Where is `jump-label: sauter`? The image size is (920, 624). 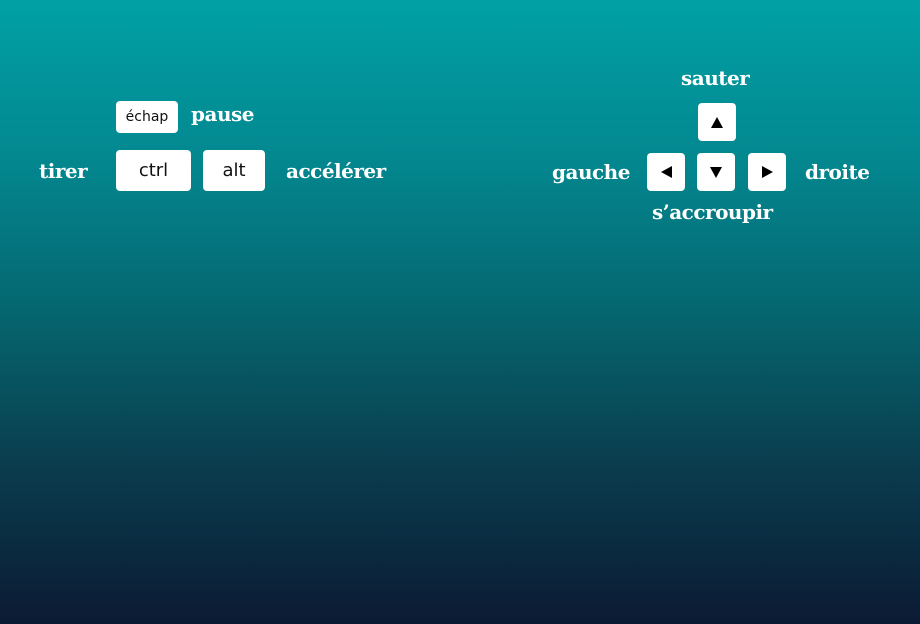 jump-label: sauter is located at coordinates (715, 78).